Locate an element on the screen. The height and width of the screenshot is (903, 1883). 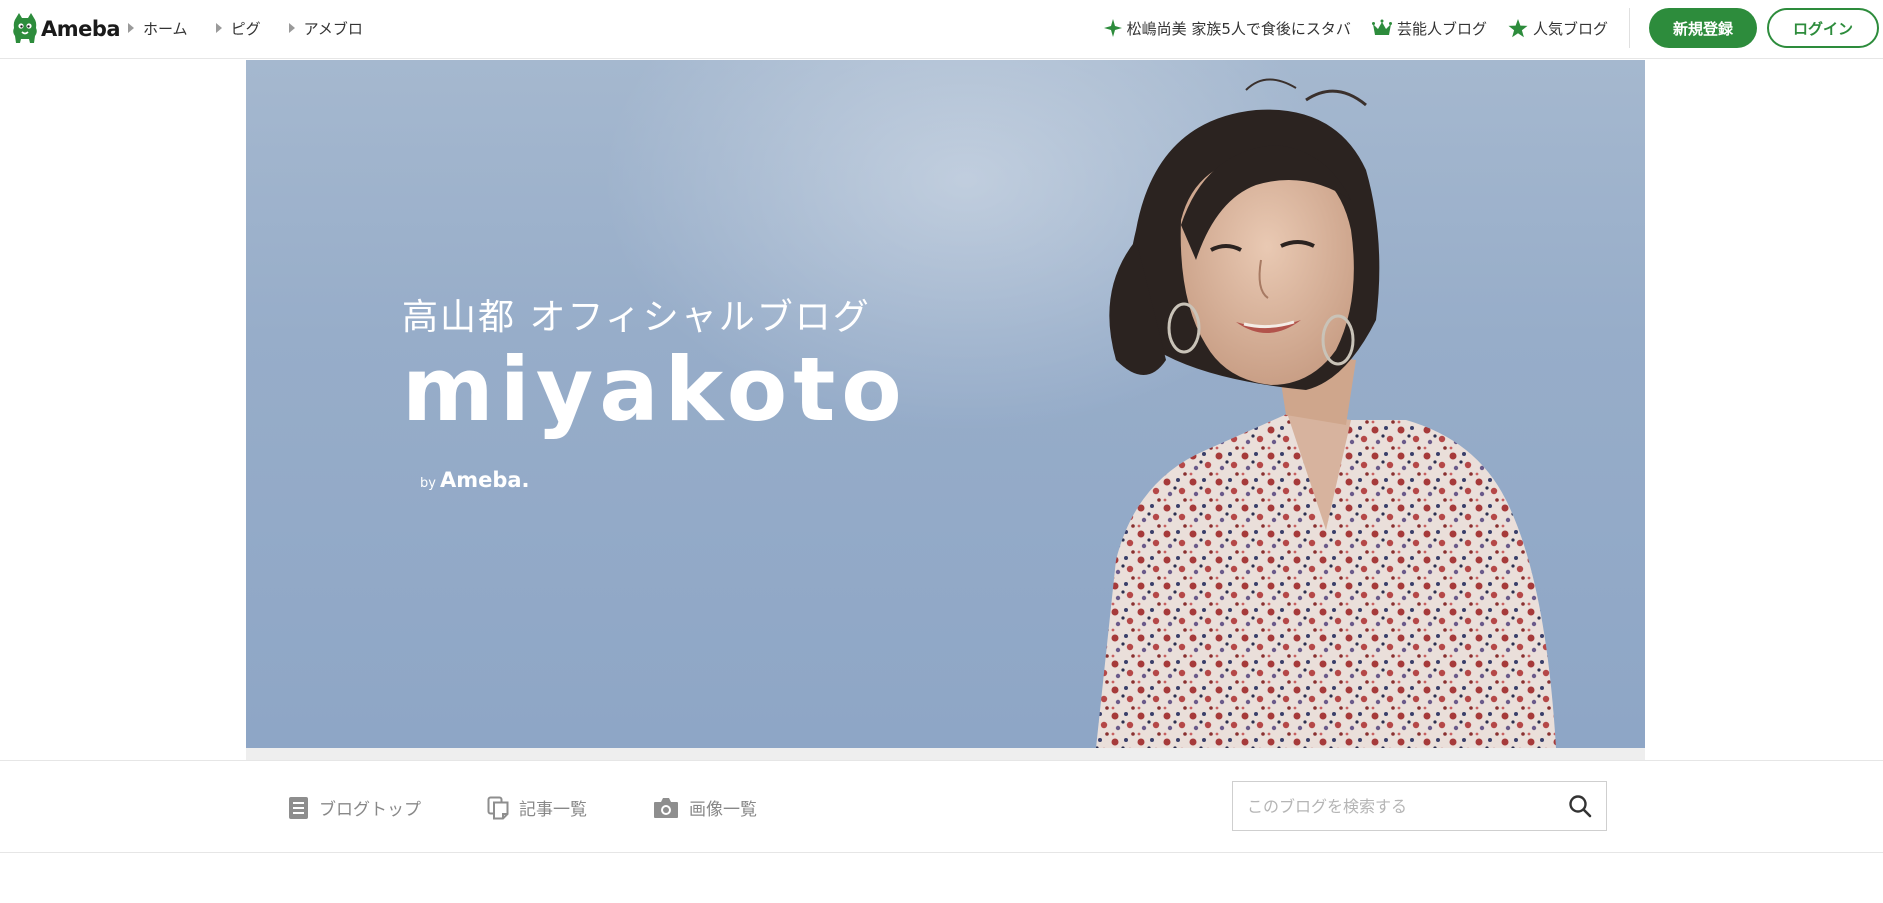
trending-topic-link: 松嶋尚美 家族5人で食後にスタバ is located at coordinates (1227, 28).